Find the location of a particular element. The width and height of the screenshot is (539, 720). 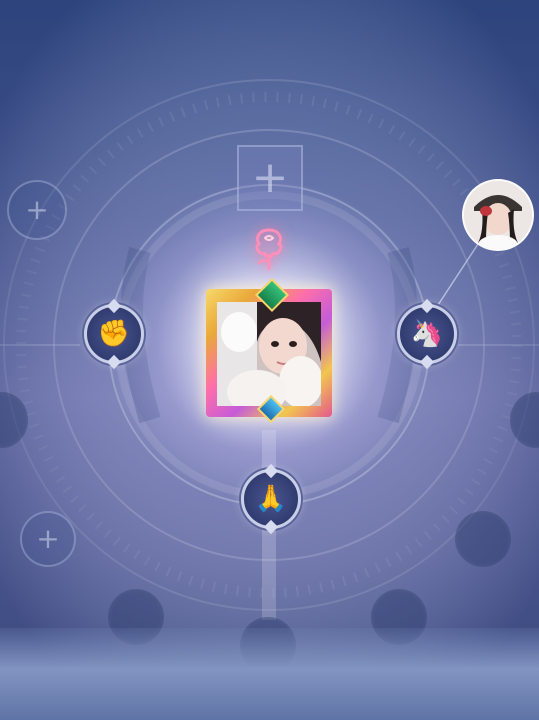

add-slot-top-button: + is located at coordinates (270, 178).